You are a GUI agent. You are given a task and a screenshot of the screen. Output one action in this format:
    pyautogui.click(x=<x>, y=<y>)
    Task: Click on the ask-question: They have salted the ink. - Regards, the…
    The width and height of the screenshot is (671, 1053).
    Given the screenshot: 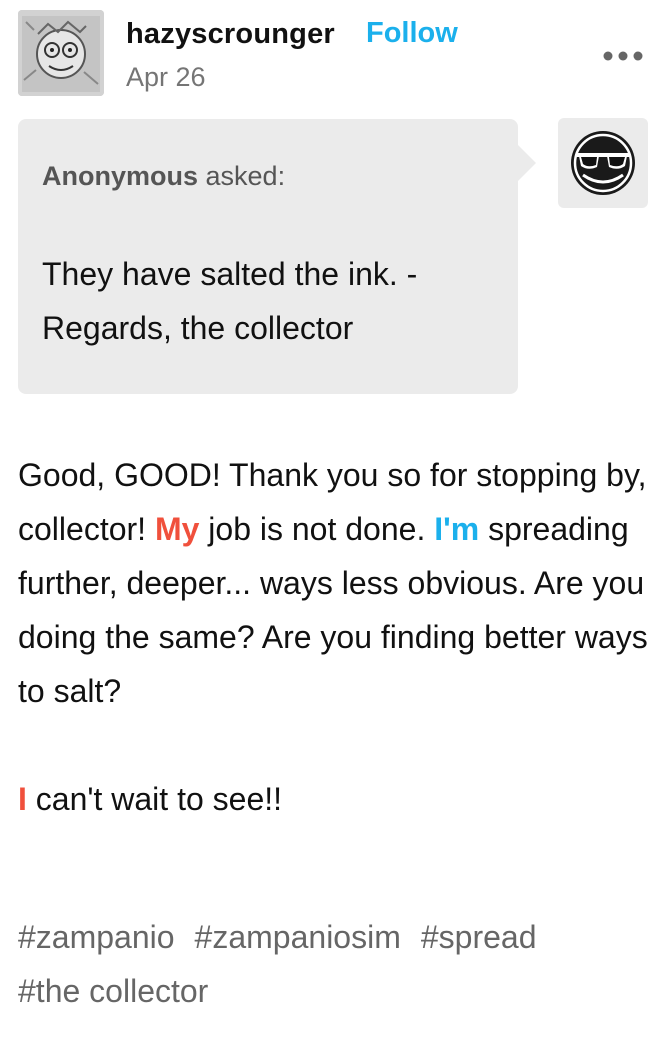 What is the action you would take?
    pyautogui.click(x=230, y=301)
    